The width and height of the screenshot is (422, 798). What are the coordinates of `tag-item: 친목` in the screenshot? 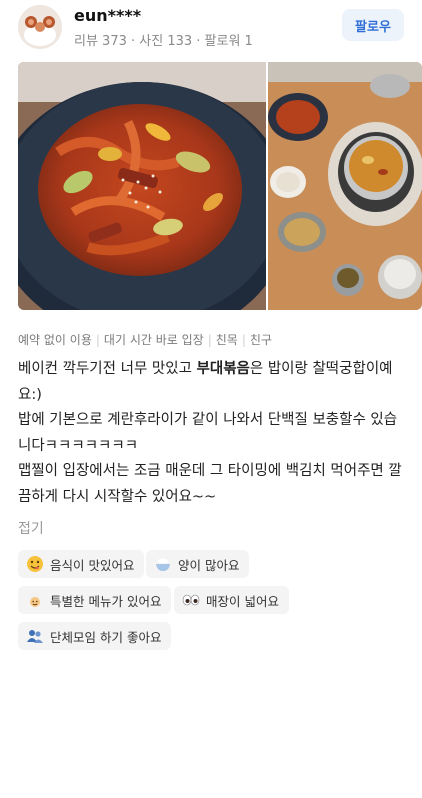 It's located at (226, 340).